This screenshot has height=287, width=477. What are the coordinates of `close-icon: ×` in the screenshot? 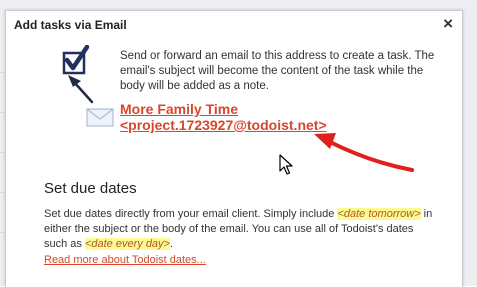 It's located at (448, 24).